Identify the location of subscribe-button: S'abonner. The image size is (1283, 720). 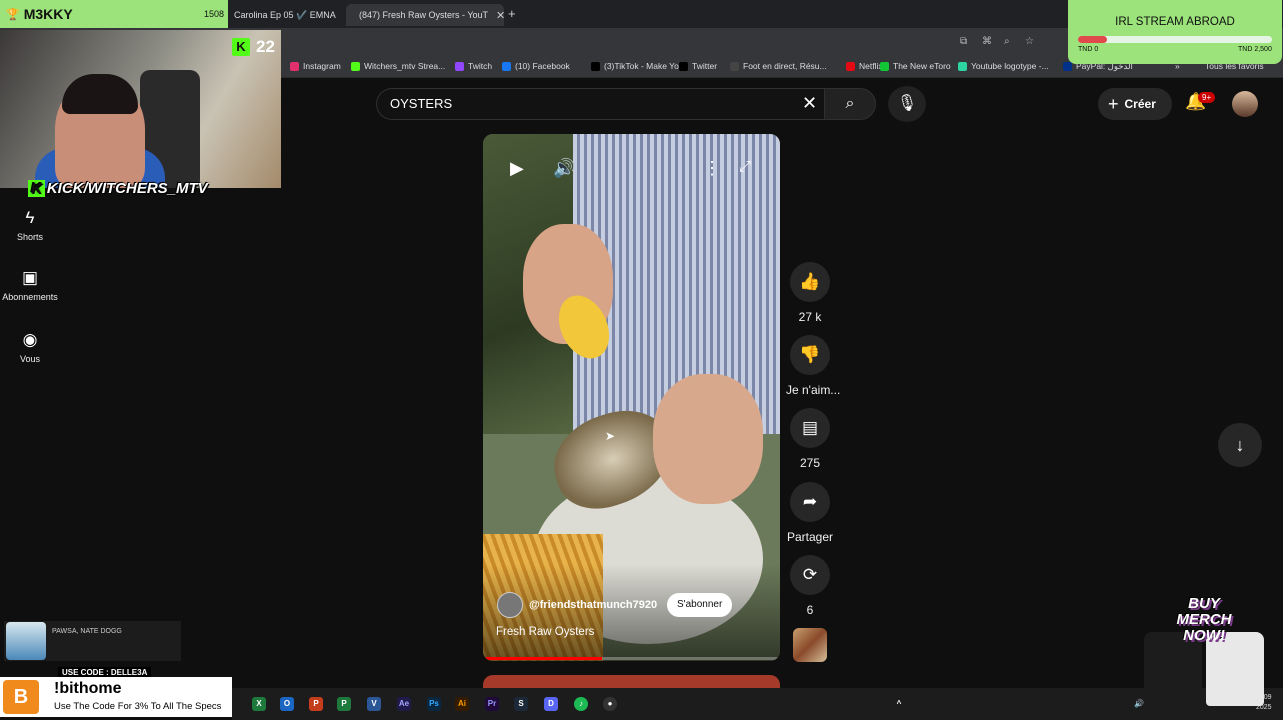
(700, 605).